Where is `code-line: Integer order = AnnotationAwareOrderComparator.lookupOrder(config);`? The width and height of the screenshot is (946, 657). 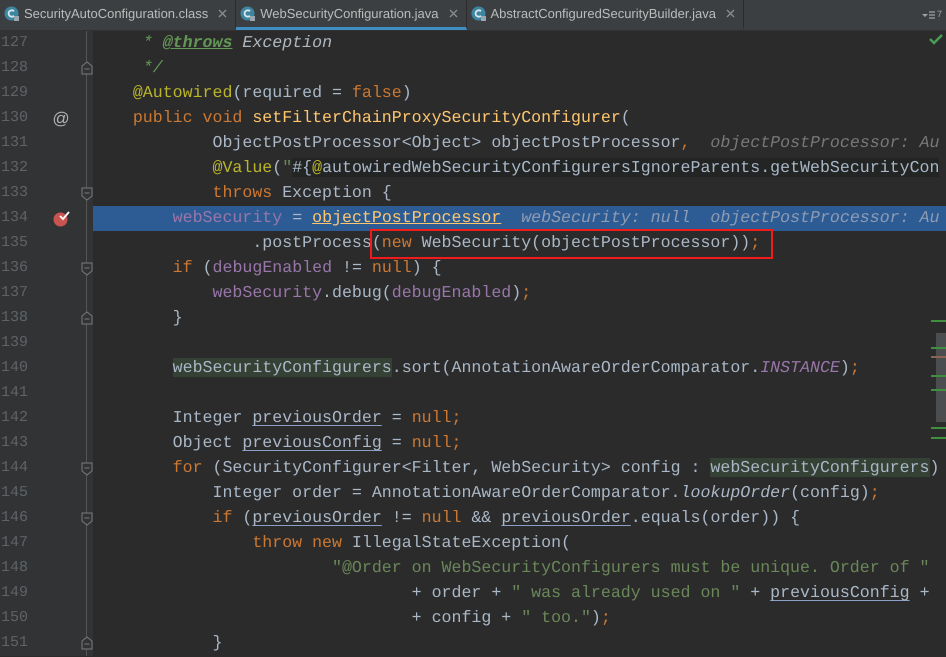
code-line: Integer order = AnnotationAwareOrderComparator.lookupOrder(config); is located at coordinates (546, 493).